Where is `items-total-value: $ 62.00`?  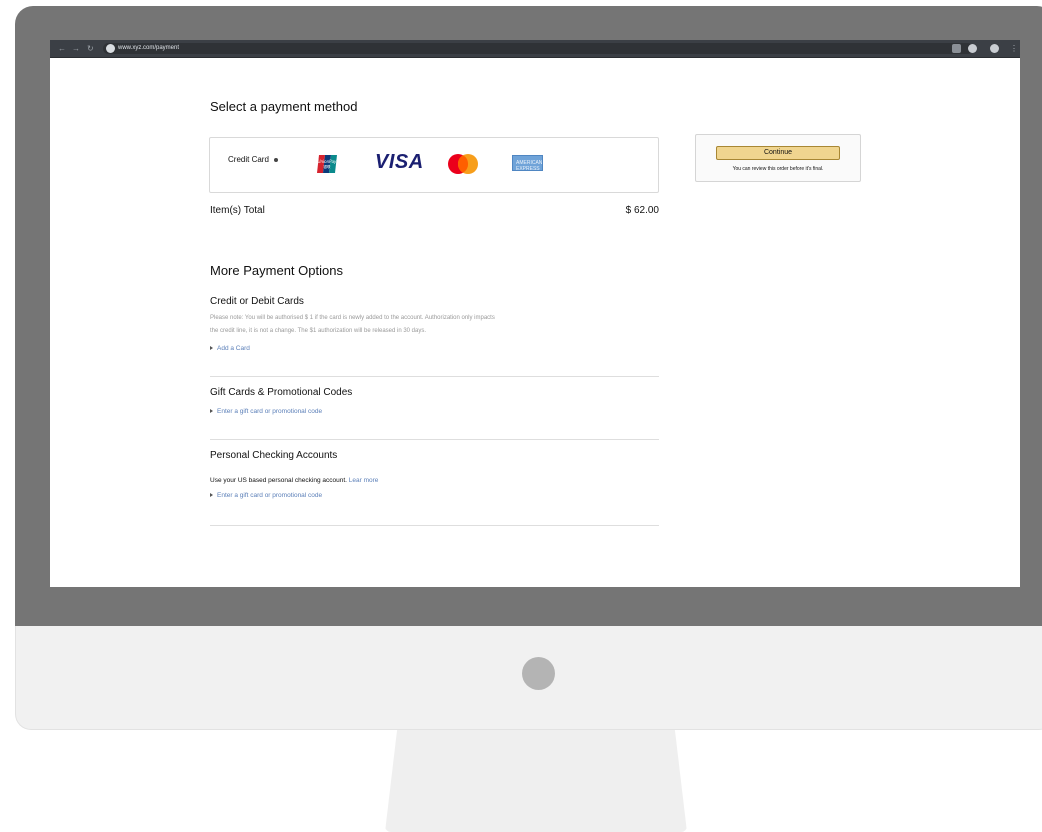
items-total-value: $ 62.00 is located at coordinates (642, 210).